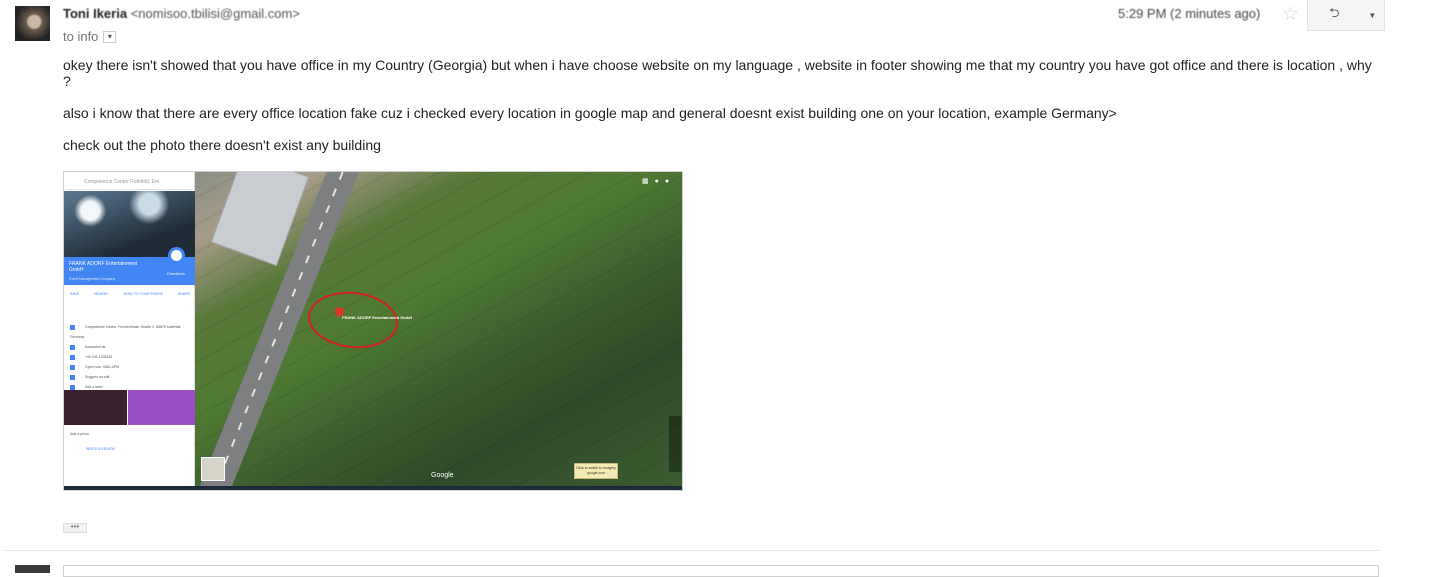 The height and width of the screenshot is (577, 1441). Describe the element at coordinates (32, 569) in the screenshot. I see `reply-avatar` at that location.